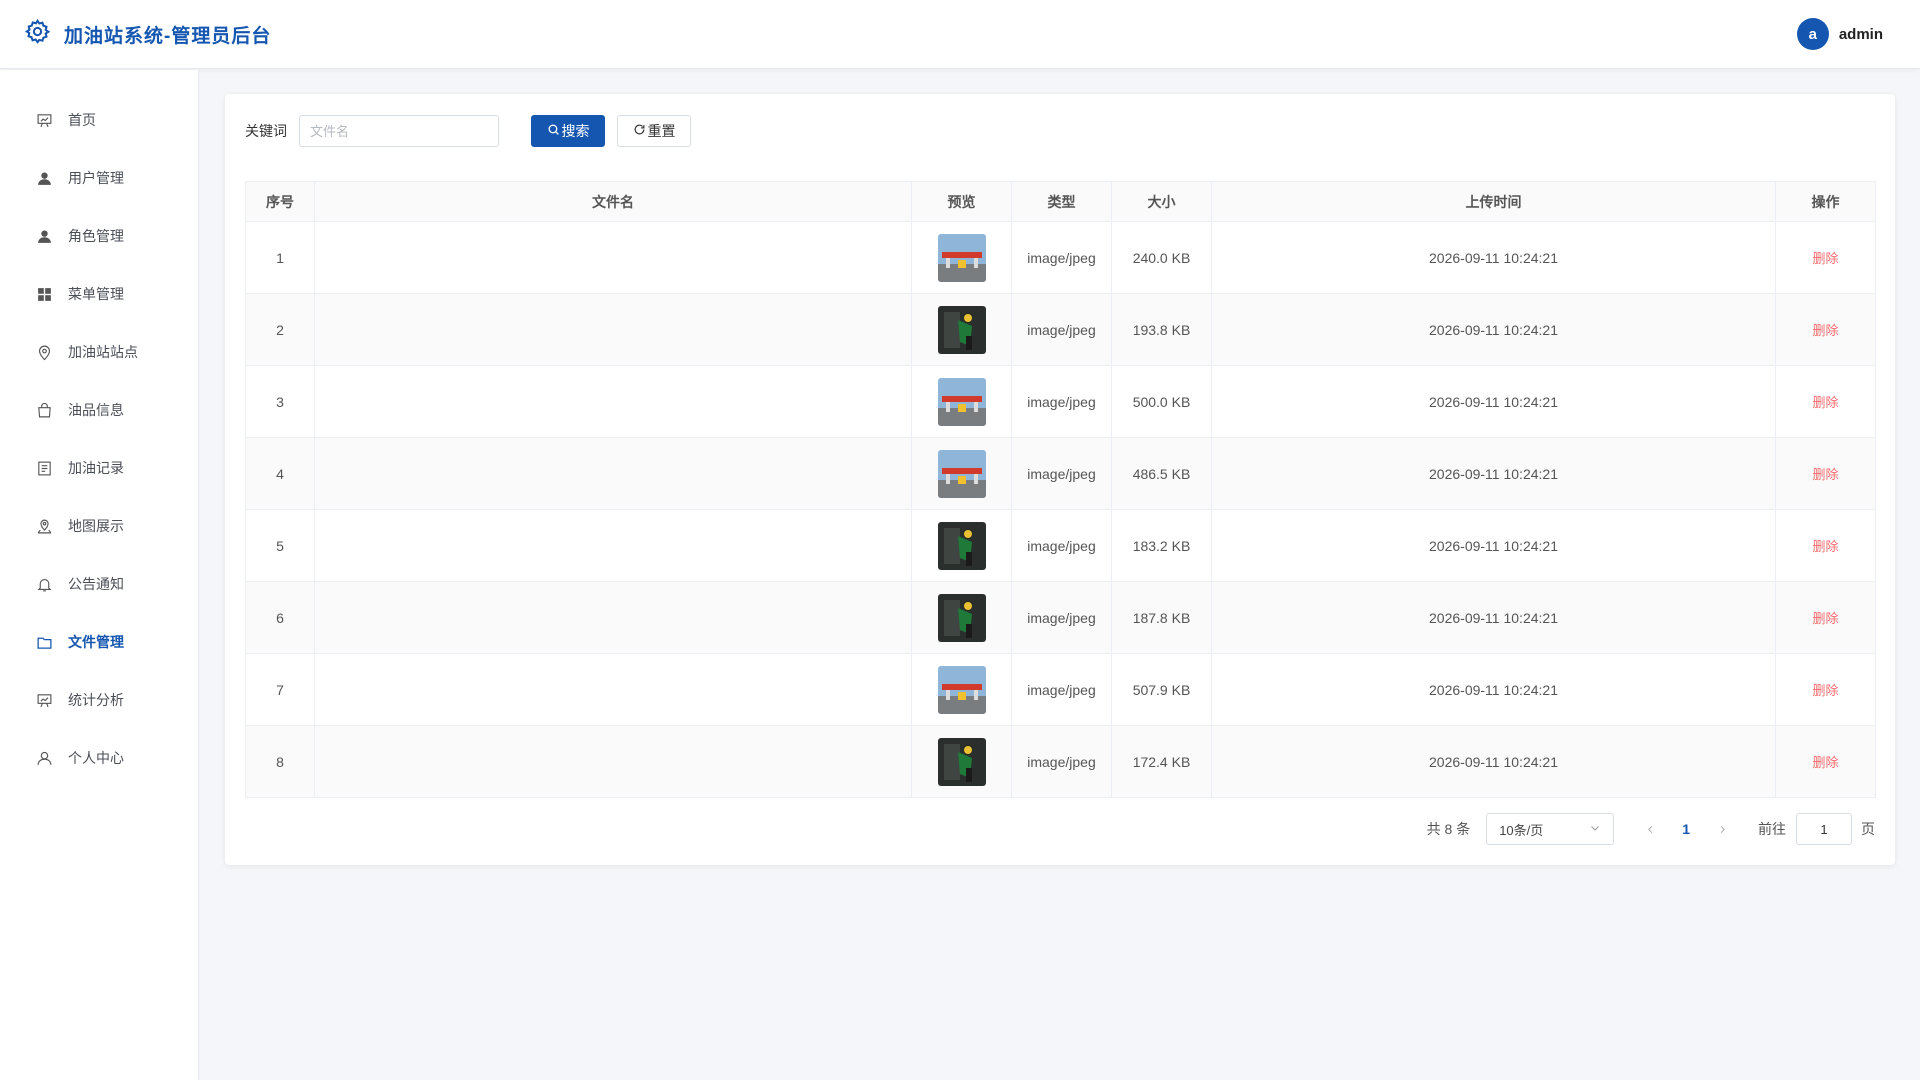  I want to click on sidebar-item-user-management: 用户管理, so click(99, 178).